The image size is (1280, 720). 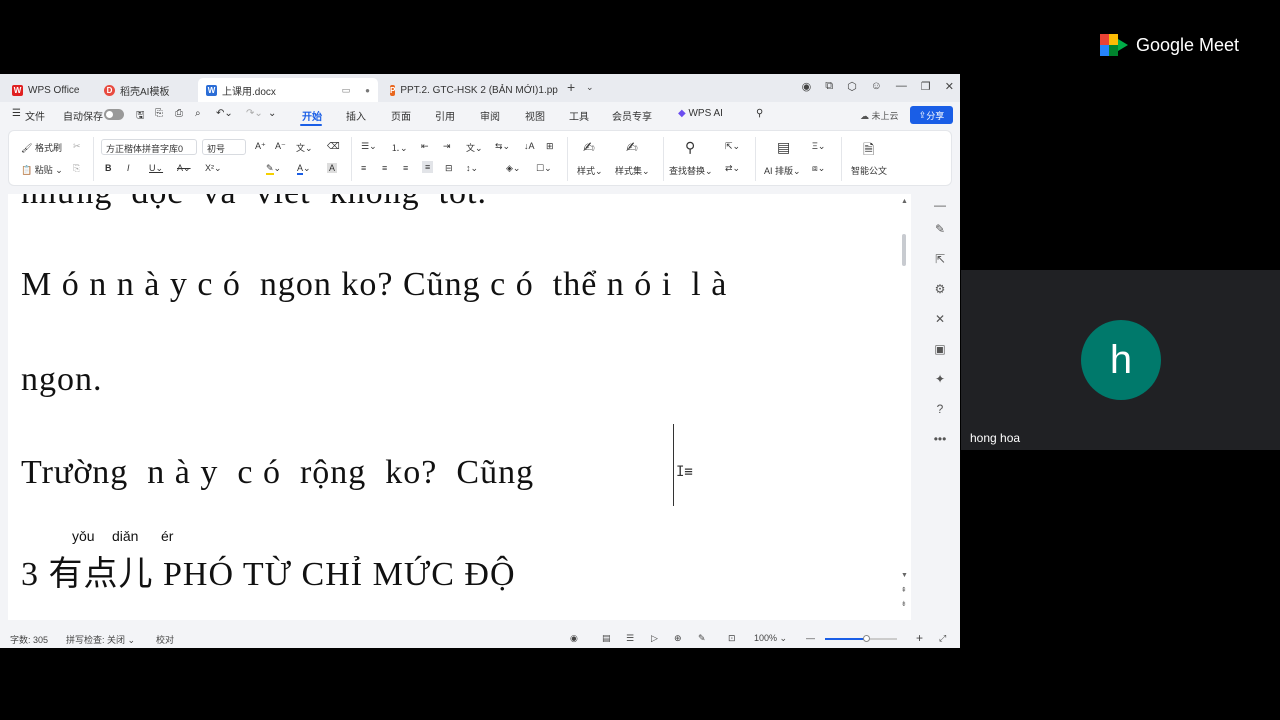 I want to click on line-spacing-icon: ↕⌄, so click(x=472, y=168).